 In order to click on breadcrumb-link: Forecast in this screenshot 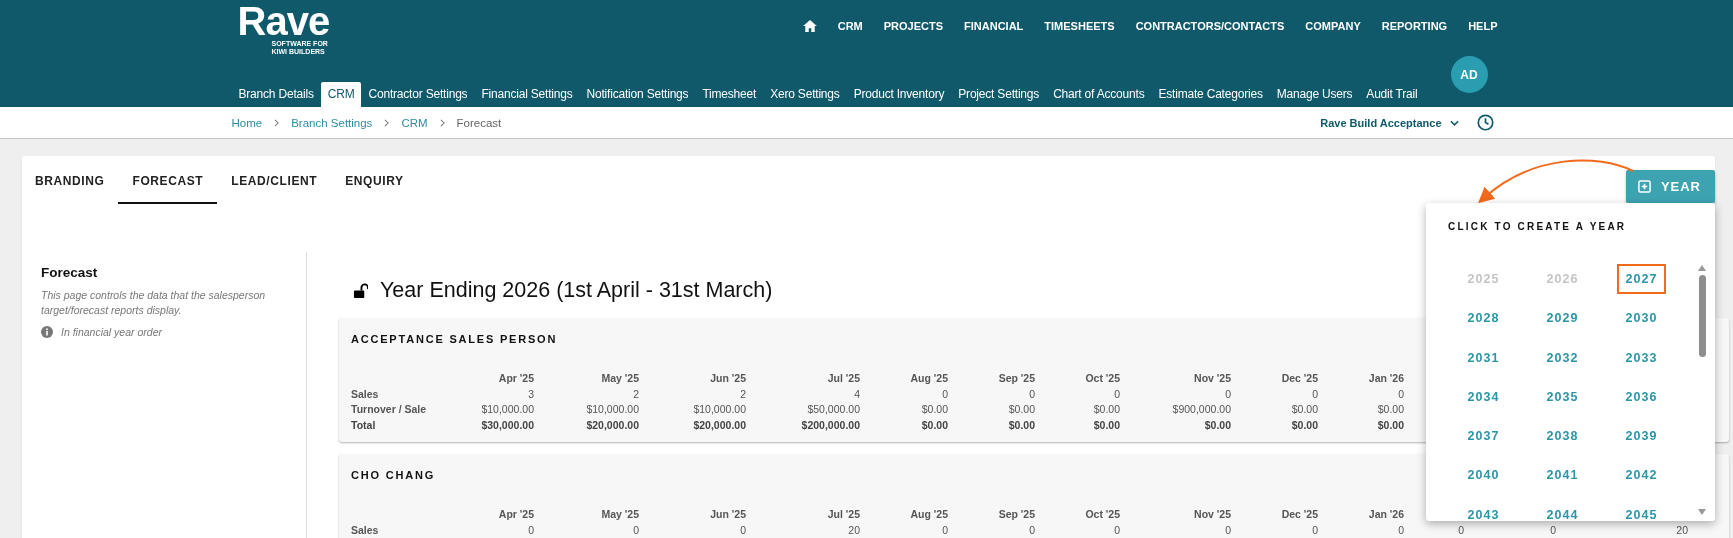, I will do `click(479, 122)`.